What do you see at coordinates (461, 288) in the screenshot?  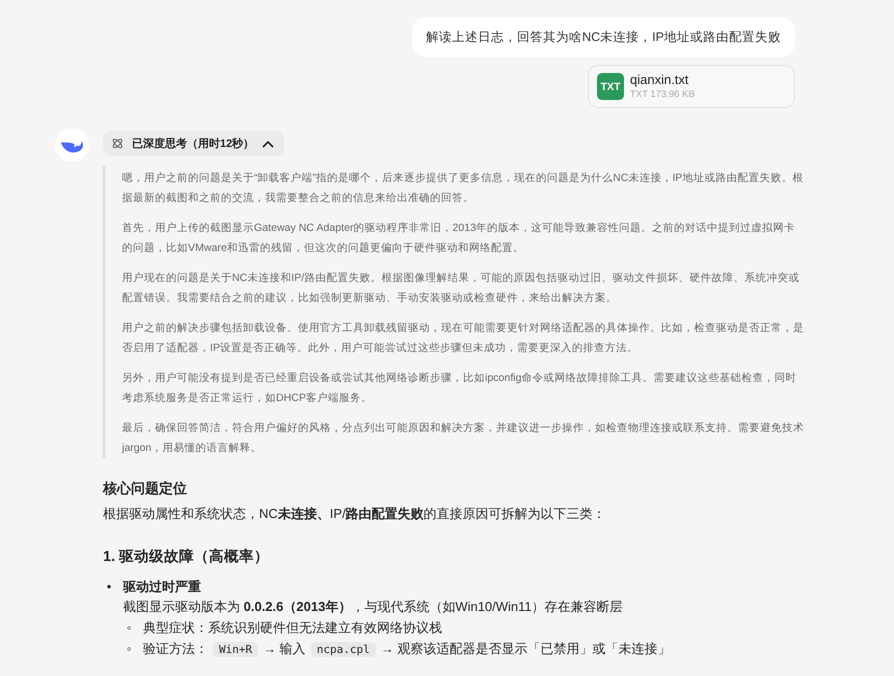 I see `thinking-paragraph: 用户现在的问题是关于NC未连接和IP/路由配置失败。根据图像理解结果，可能的原因包括驱动过旧、驱动文件损坏、硬件故障、系统冲突或配置错误。我需要结合之前的建议，比如强制更新驱动、手动安装驱动或检查硬件，来给出解决方案。` at bounding box center [461, 288].